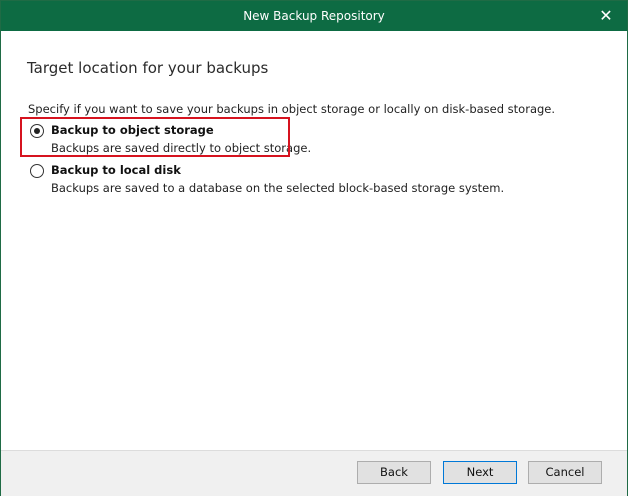  I want to click on title-bar: New Backup Repository ✕, so click(314, 16).